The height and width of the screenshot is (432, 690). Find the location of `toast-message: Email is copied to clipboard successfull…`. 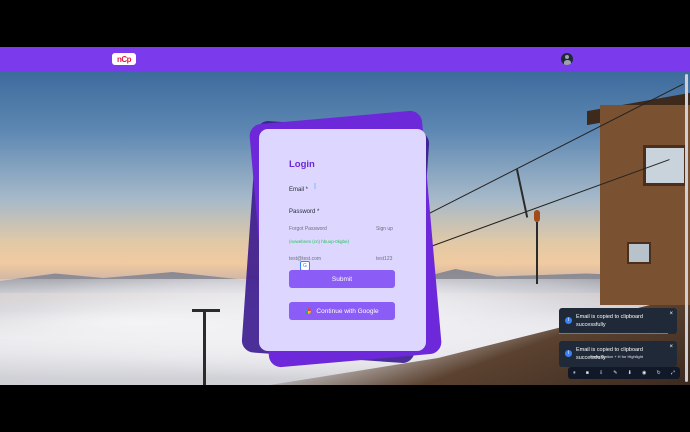

toast-message: Email is copied to clipboard successfull… is located at coordinates (609, 321).